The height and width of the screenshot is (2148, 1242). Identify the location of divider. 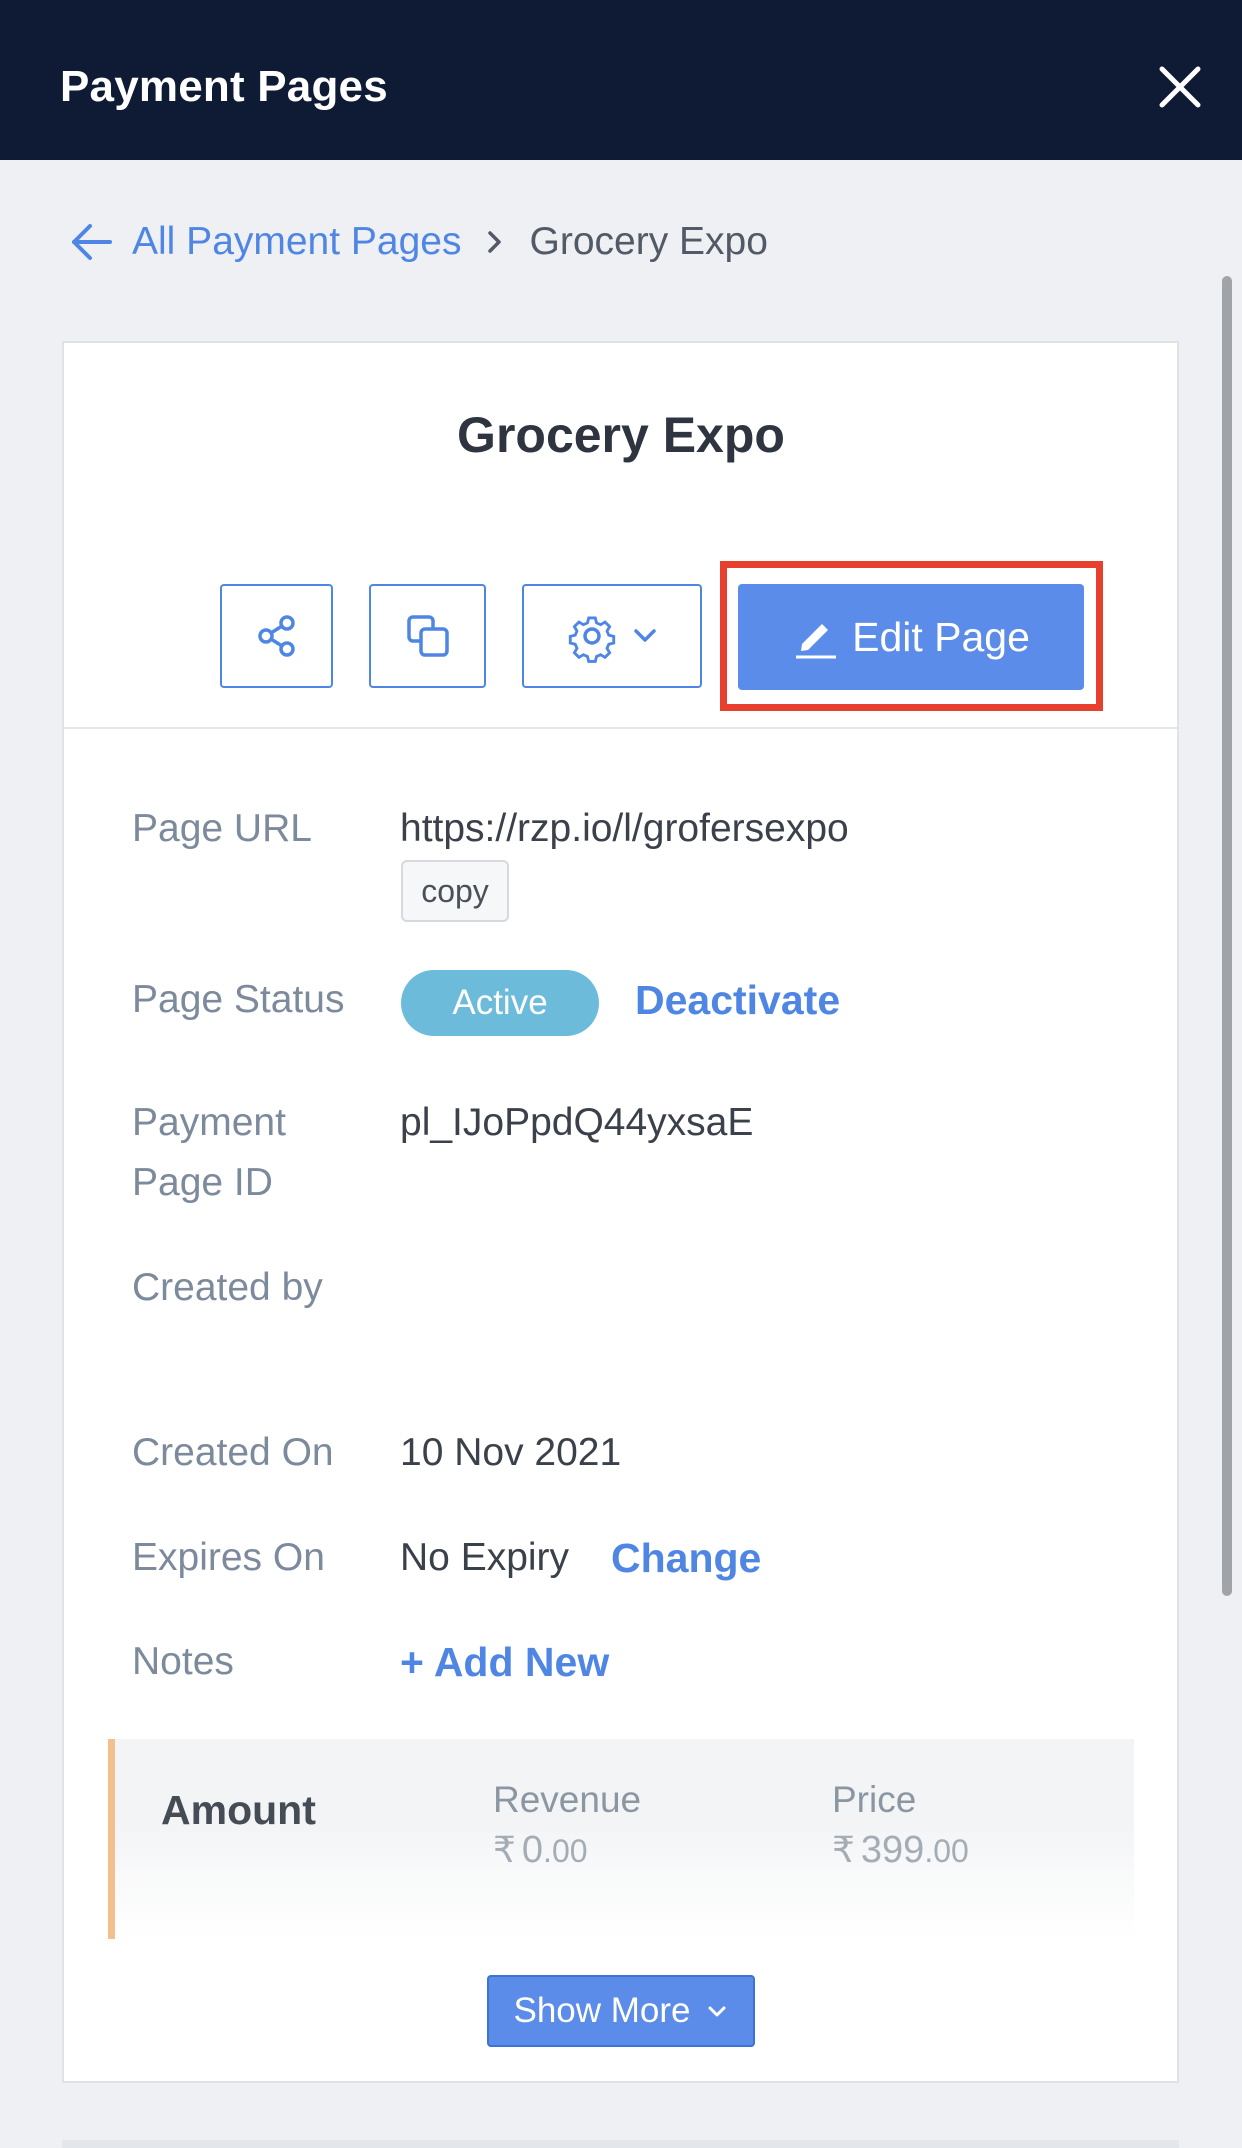
(620, 728).